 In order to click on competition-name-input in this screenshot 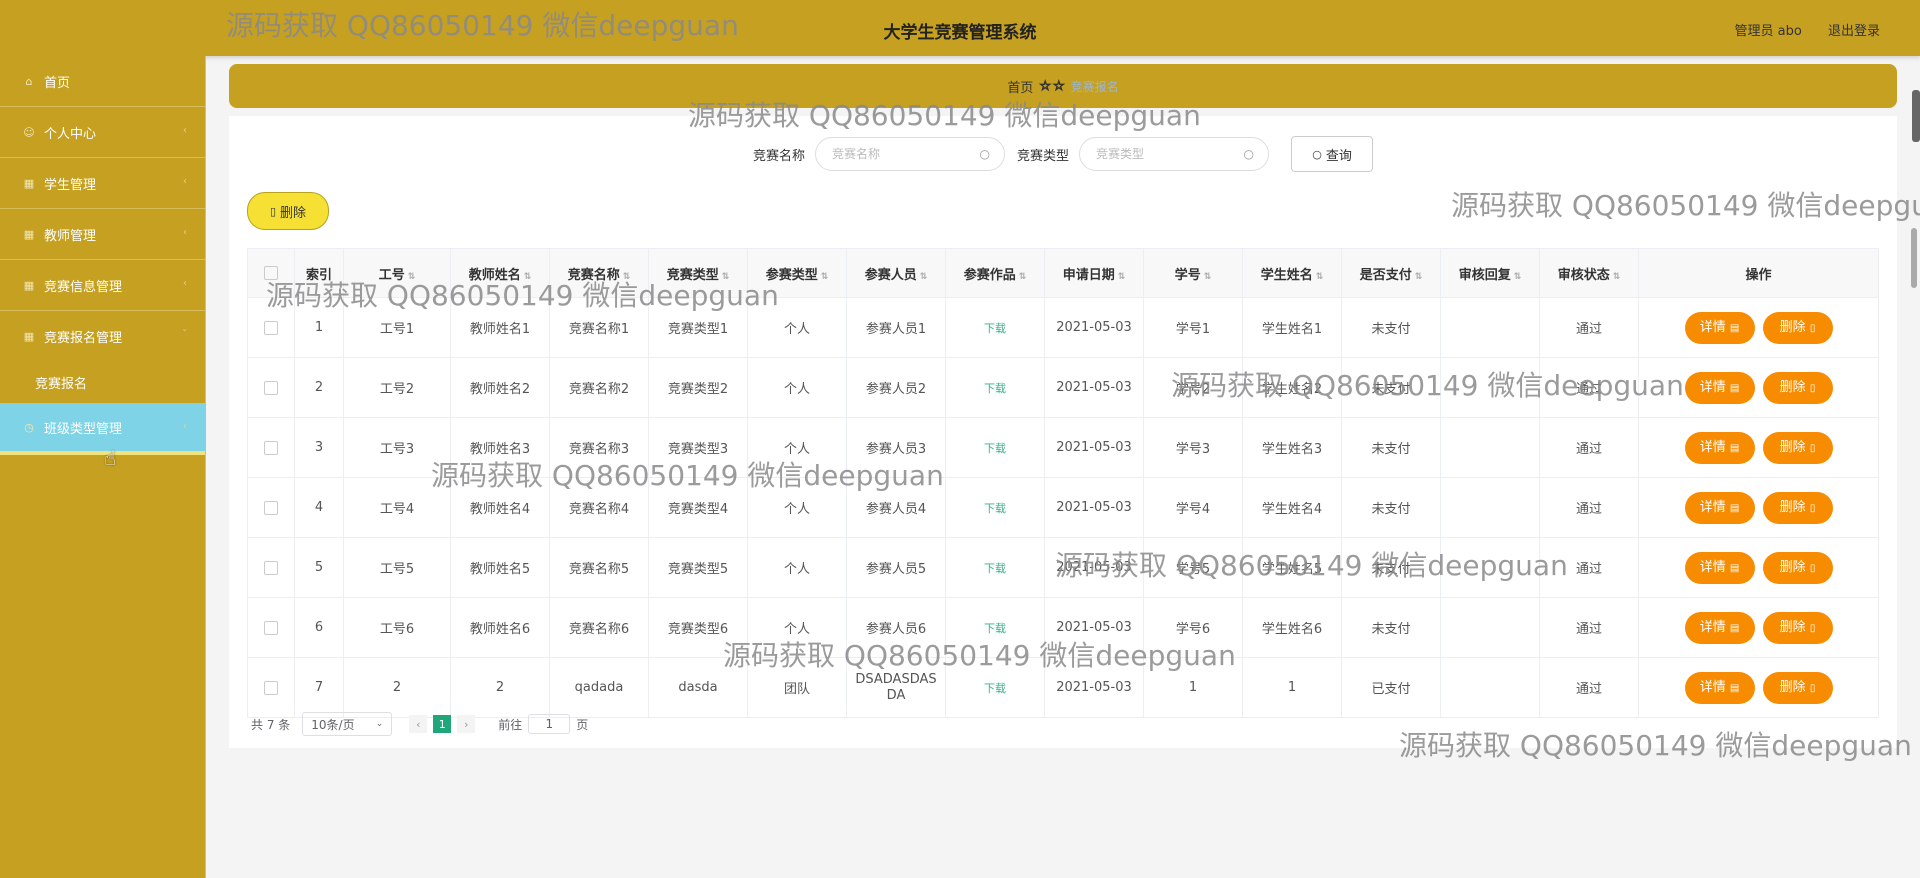, I will do `click(902, 154)`.